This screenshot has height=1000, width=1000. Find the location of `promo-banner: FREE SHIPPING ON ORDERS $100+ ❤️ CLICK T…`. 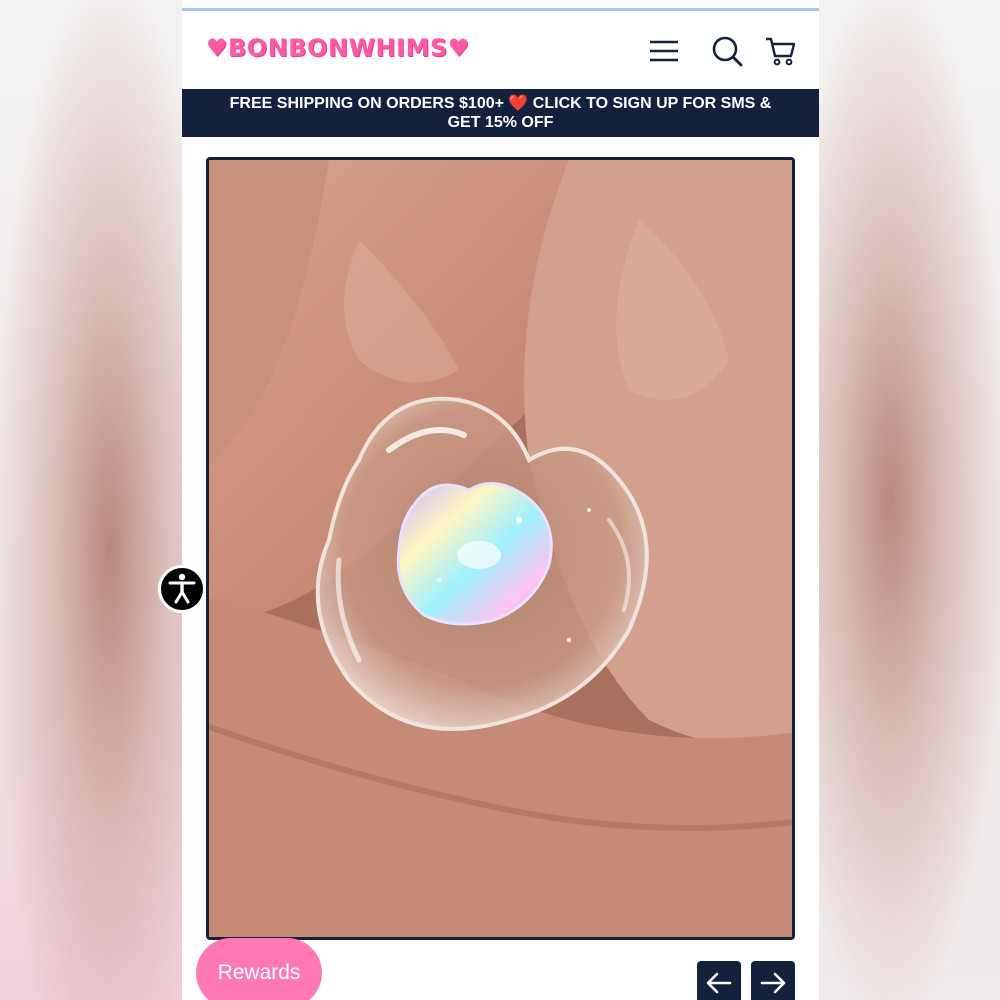

promo-banner: FREE SHIPPING ON ORDERS $100+ ❤️ CLICK T… is located at coordinates (500, 113).